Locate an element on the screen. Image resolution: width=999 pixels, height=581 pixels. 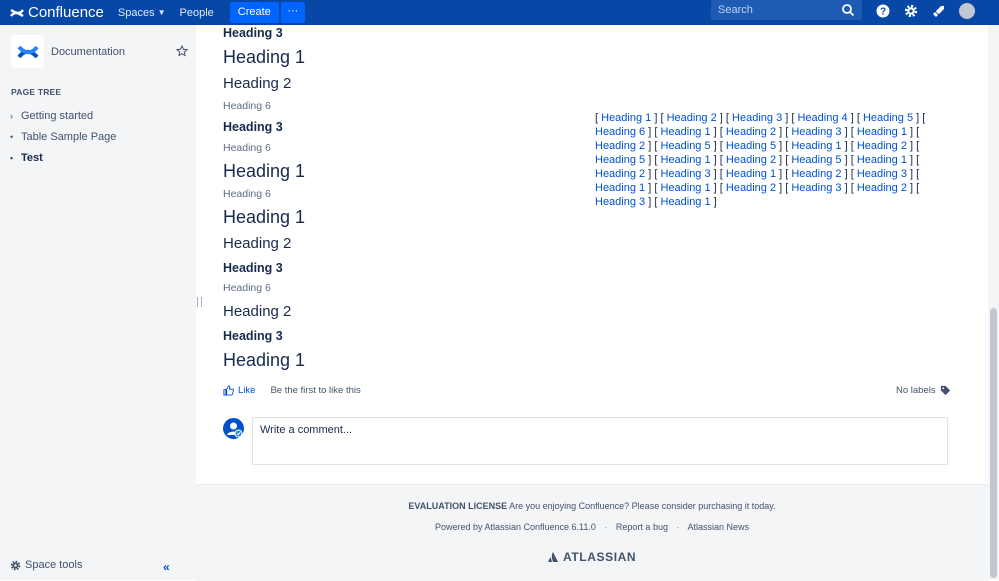
space-tools-button: Space tools is located at coordinates (46, 565).